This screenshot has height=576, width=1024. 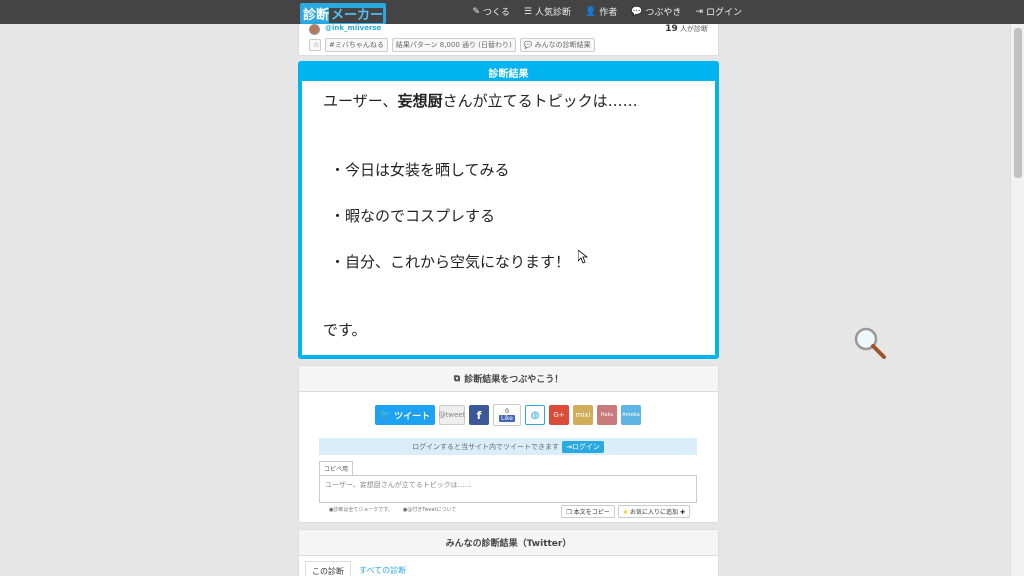 I want to click on share-notes: ●診断は全てジョークです。 ●@付きTweetについて, so click(x=393, y=509).